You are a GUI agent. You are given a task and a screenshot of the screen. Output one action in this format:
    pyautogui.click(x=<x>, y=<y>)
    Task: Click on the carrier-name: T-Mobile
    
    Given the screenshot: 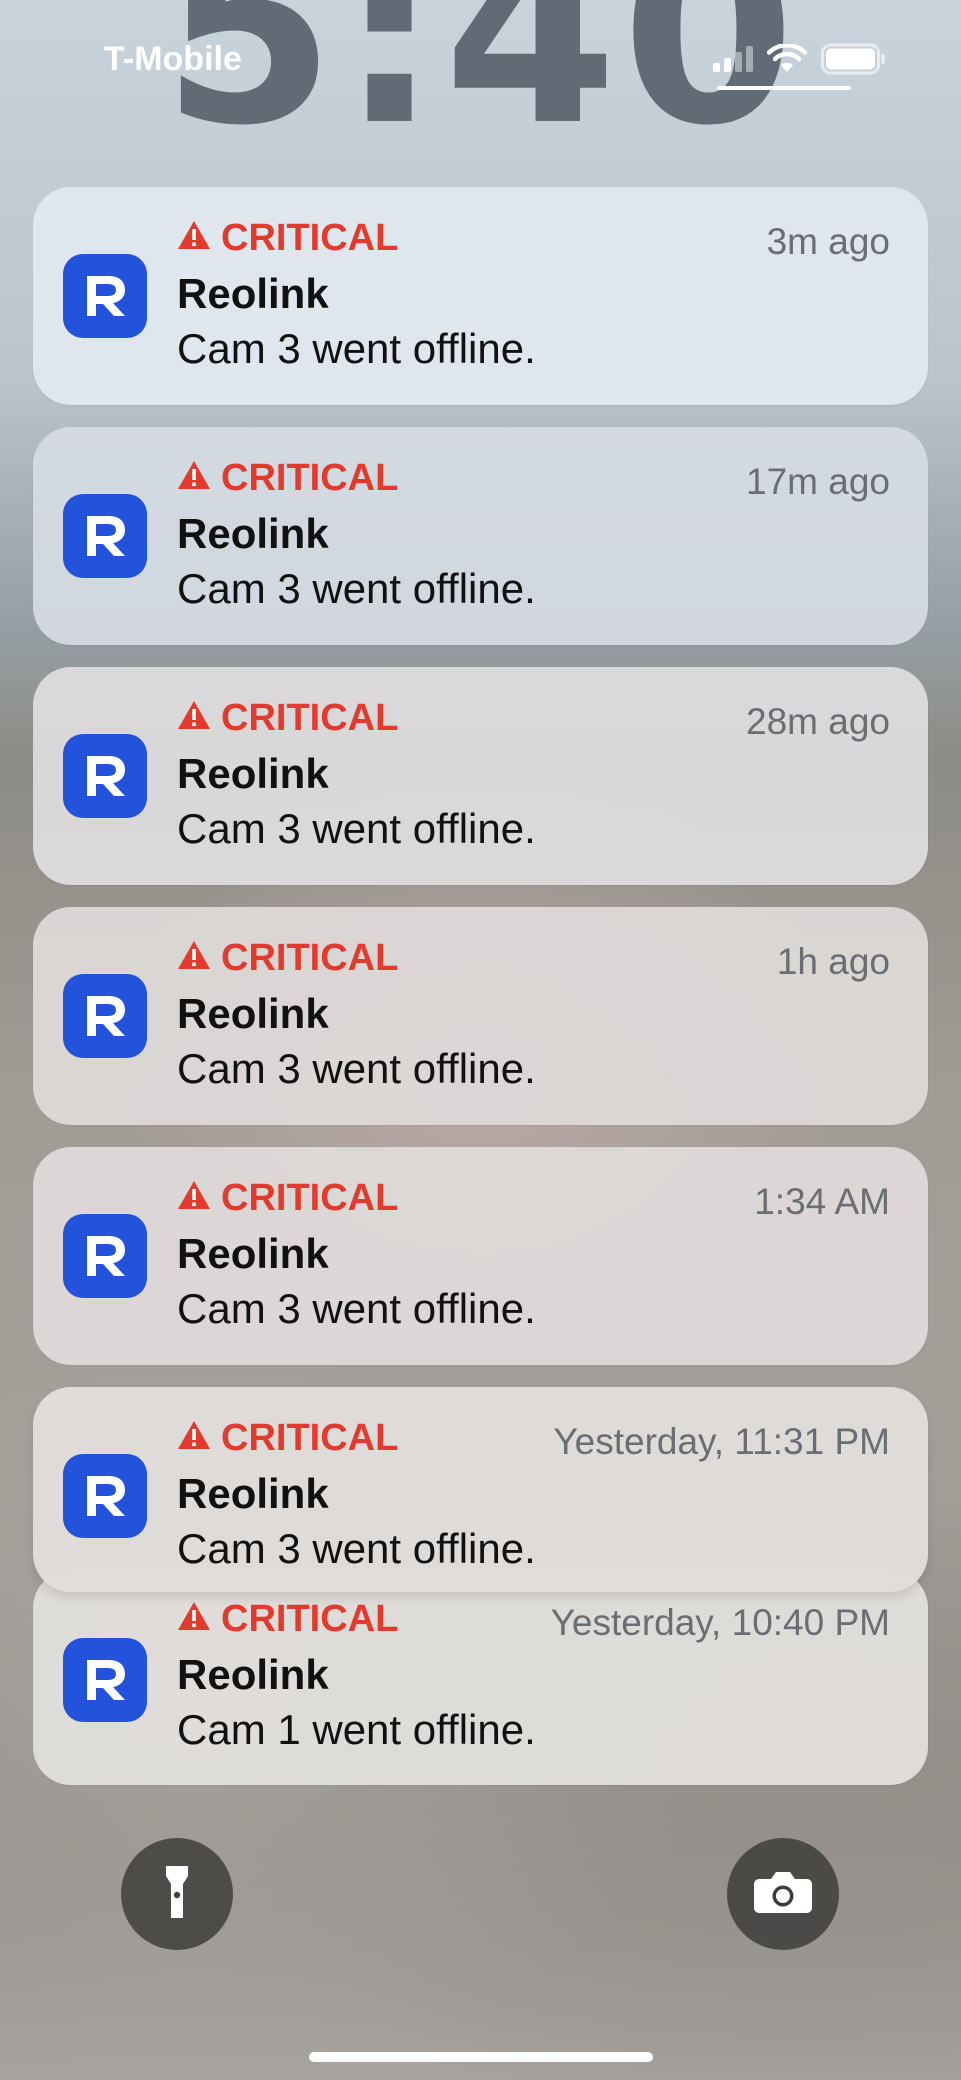 What is the action you would take?
    pyautogui.click(x=173, y=59)
    